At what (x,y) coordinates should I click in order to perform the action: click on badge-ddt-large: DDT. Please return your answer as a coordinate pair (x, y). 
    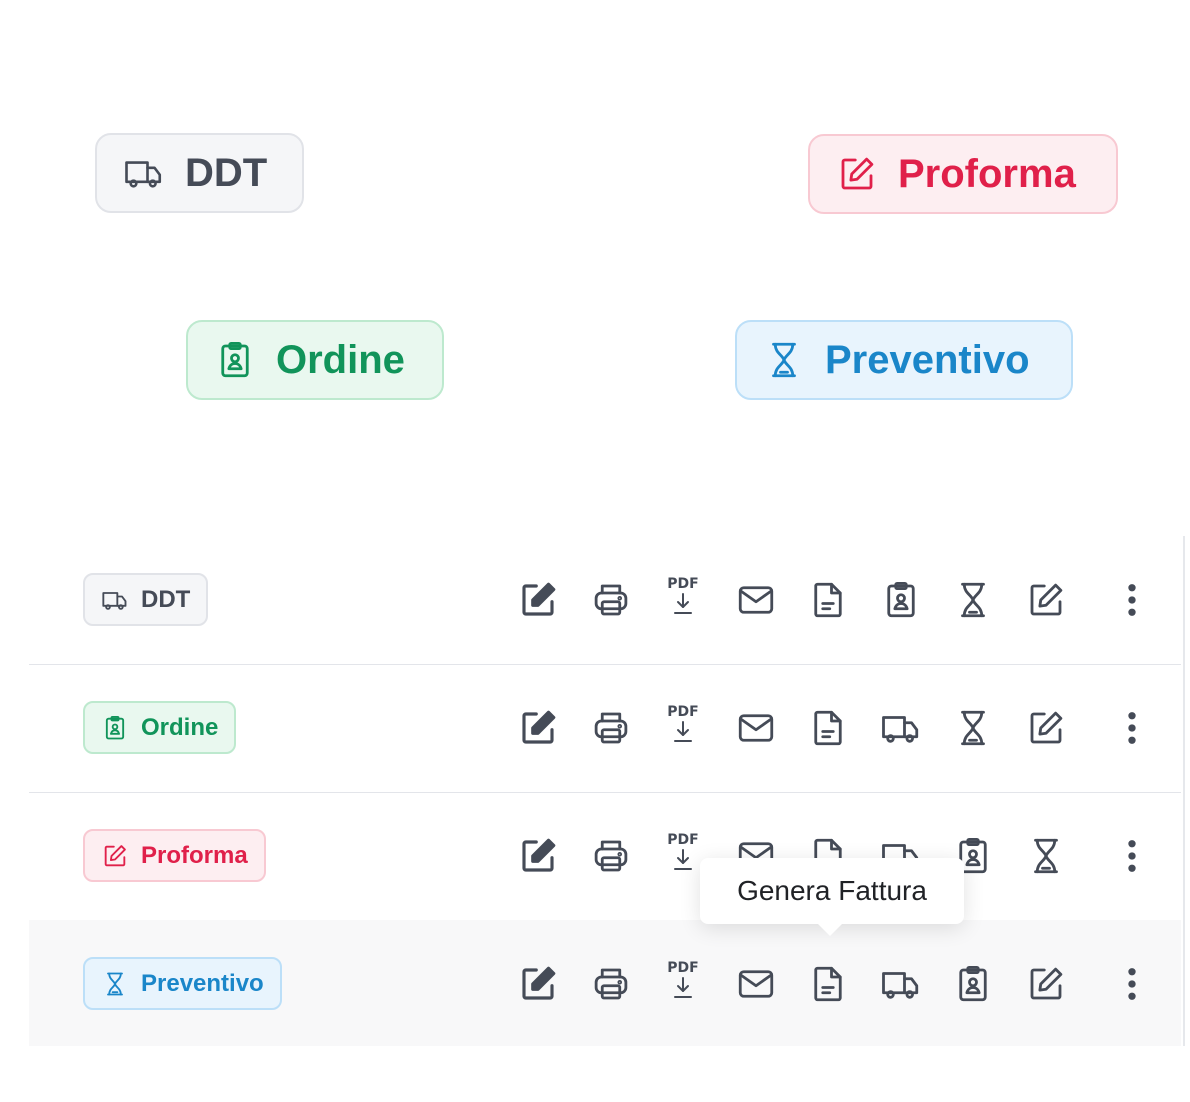
    Looking at the image, I should click on (199, 173).